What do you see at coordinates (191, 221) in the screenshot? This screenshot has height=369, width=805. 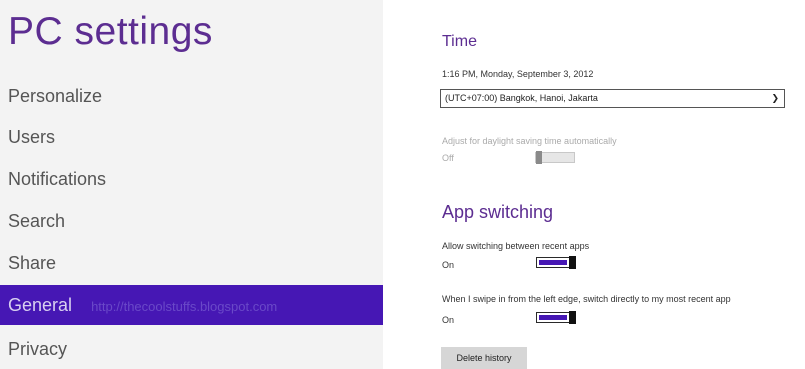 I see `nav-item-search: Search` at bounding box center [191, 221].